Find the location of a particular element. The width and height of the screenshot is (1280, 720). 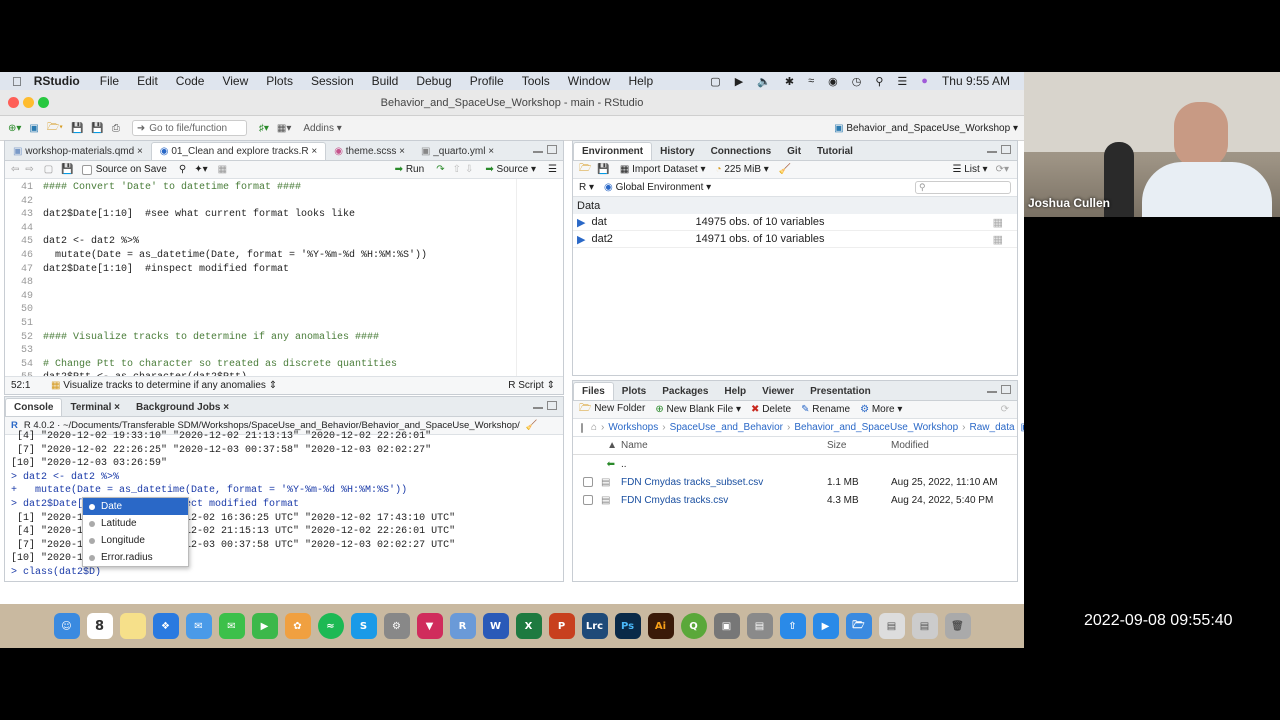

menu-profile: Profile is located at coordinates (487, 81).